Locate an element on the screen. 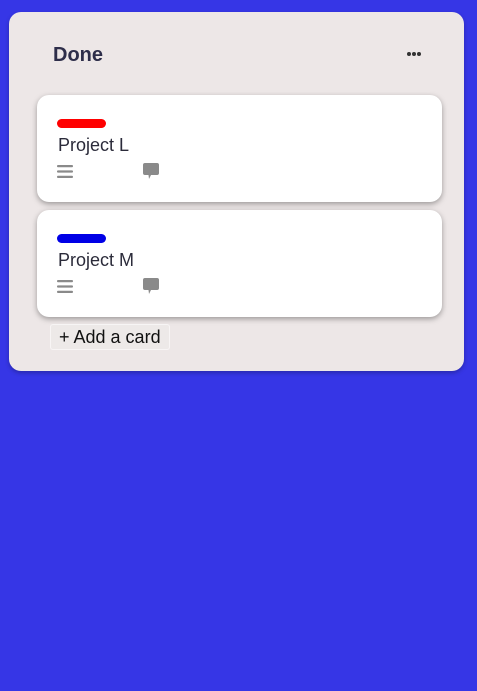 The height and width of the screenshot is (691, 477). add-card-button: + Add a card is located at coordinates (110, 337).